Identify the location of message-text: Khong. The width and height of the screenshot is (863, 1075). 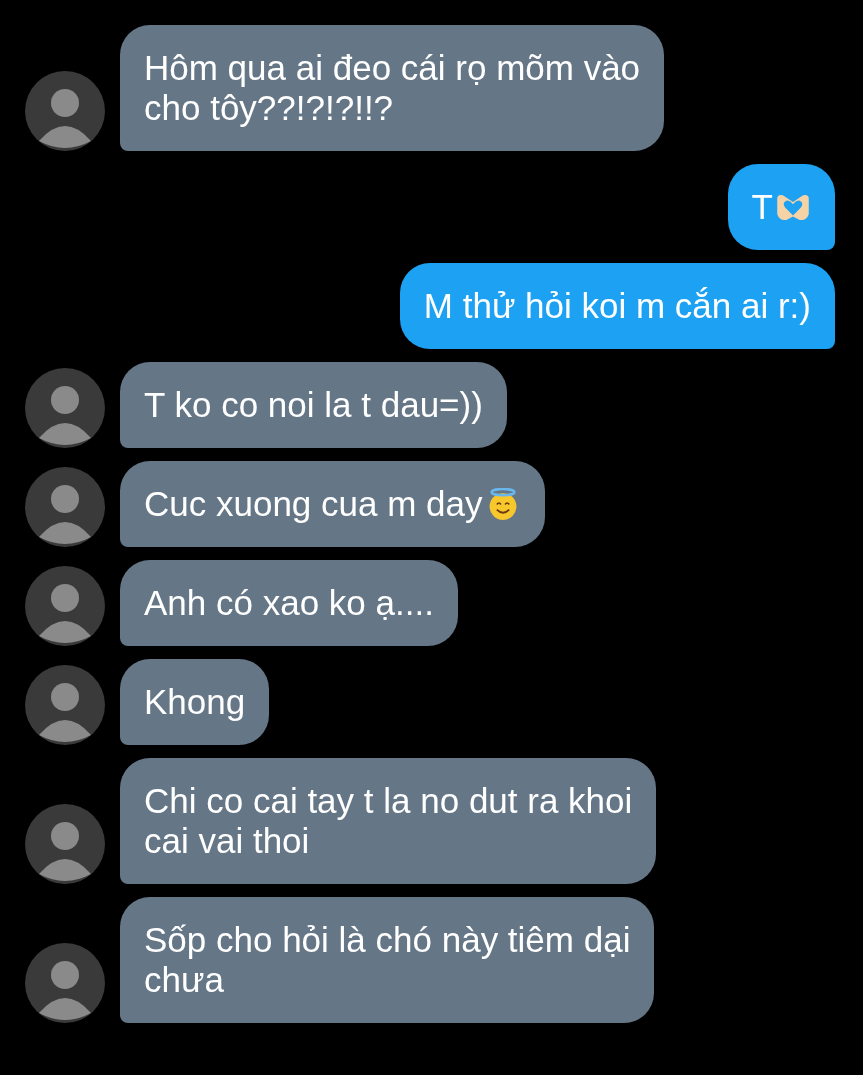
(195, 702).